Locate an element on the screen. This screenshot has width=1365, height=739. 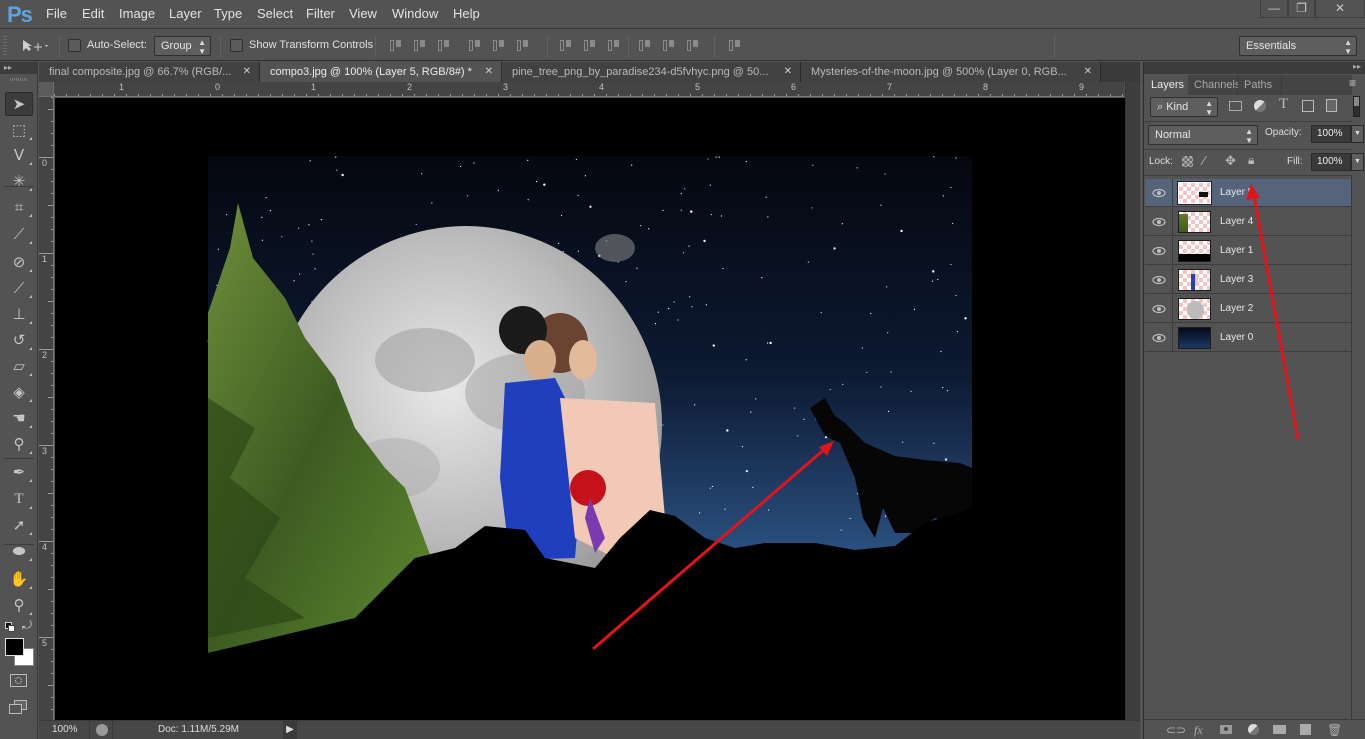
blend-mode-dropdown: Normal ▲ ▼ is located at coordinates (1203, 135).